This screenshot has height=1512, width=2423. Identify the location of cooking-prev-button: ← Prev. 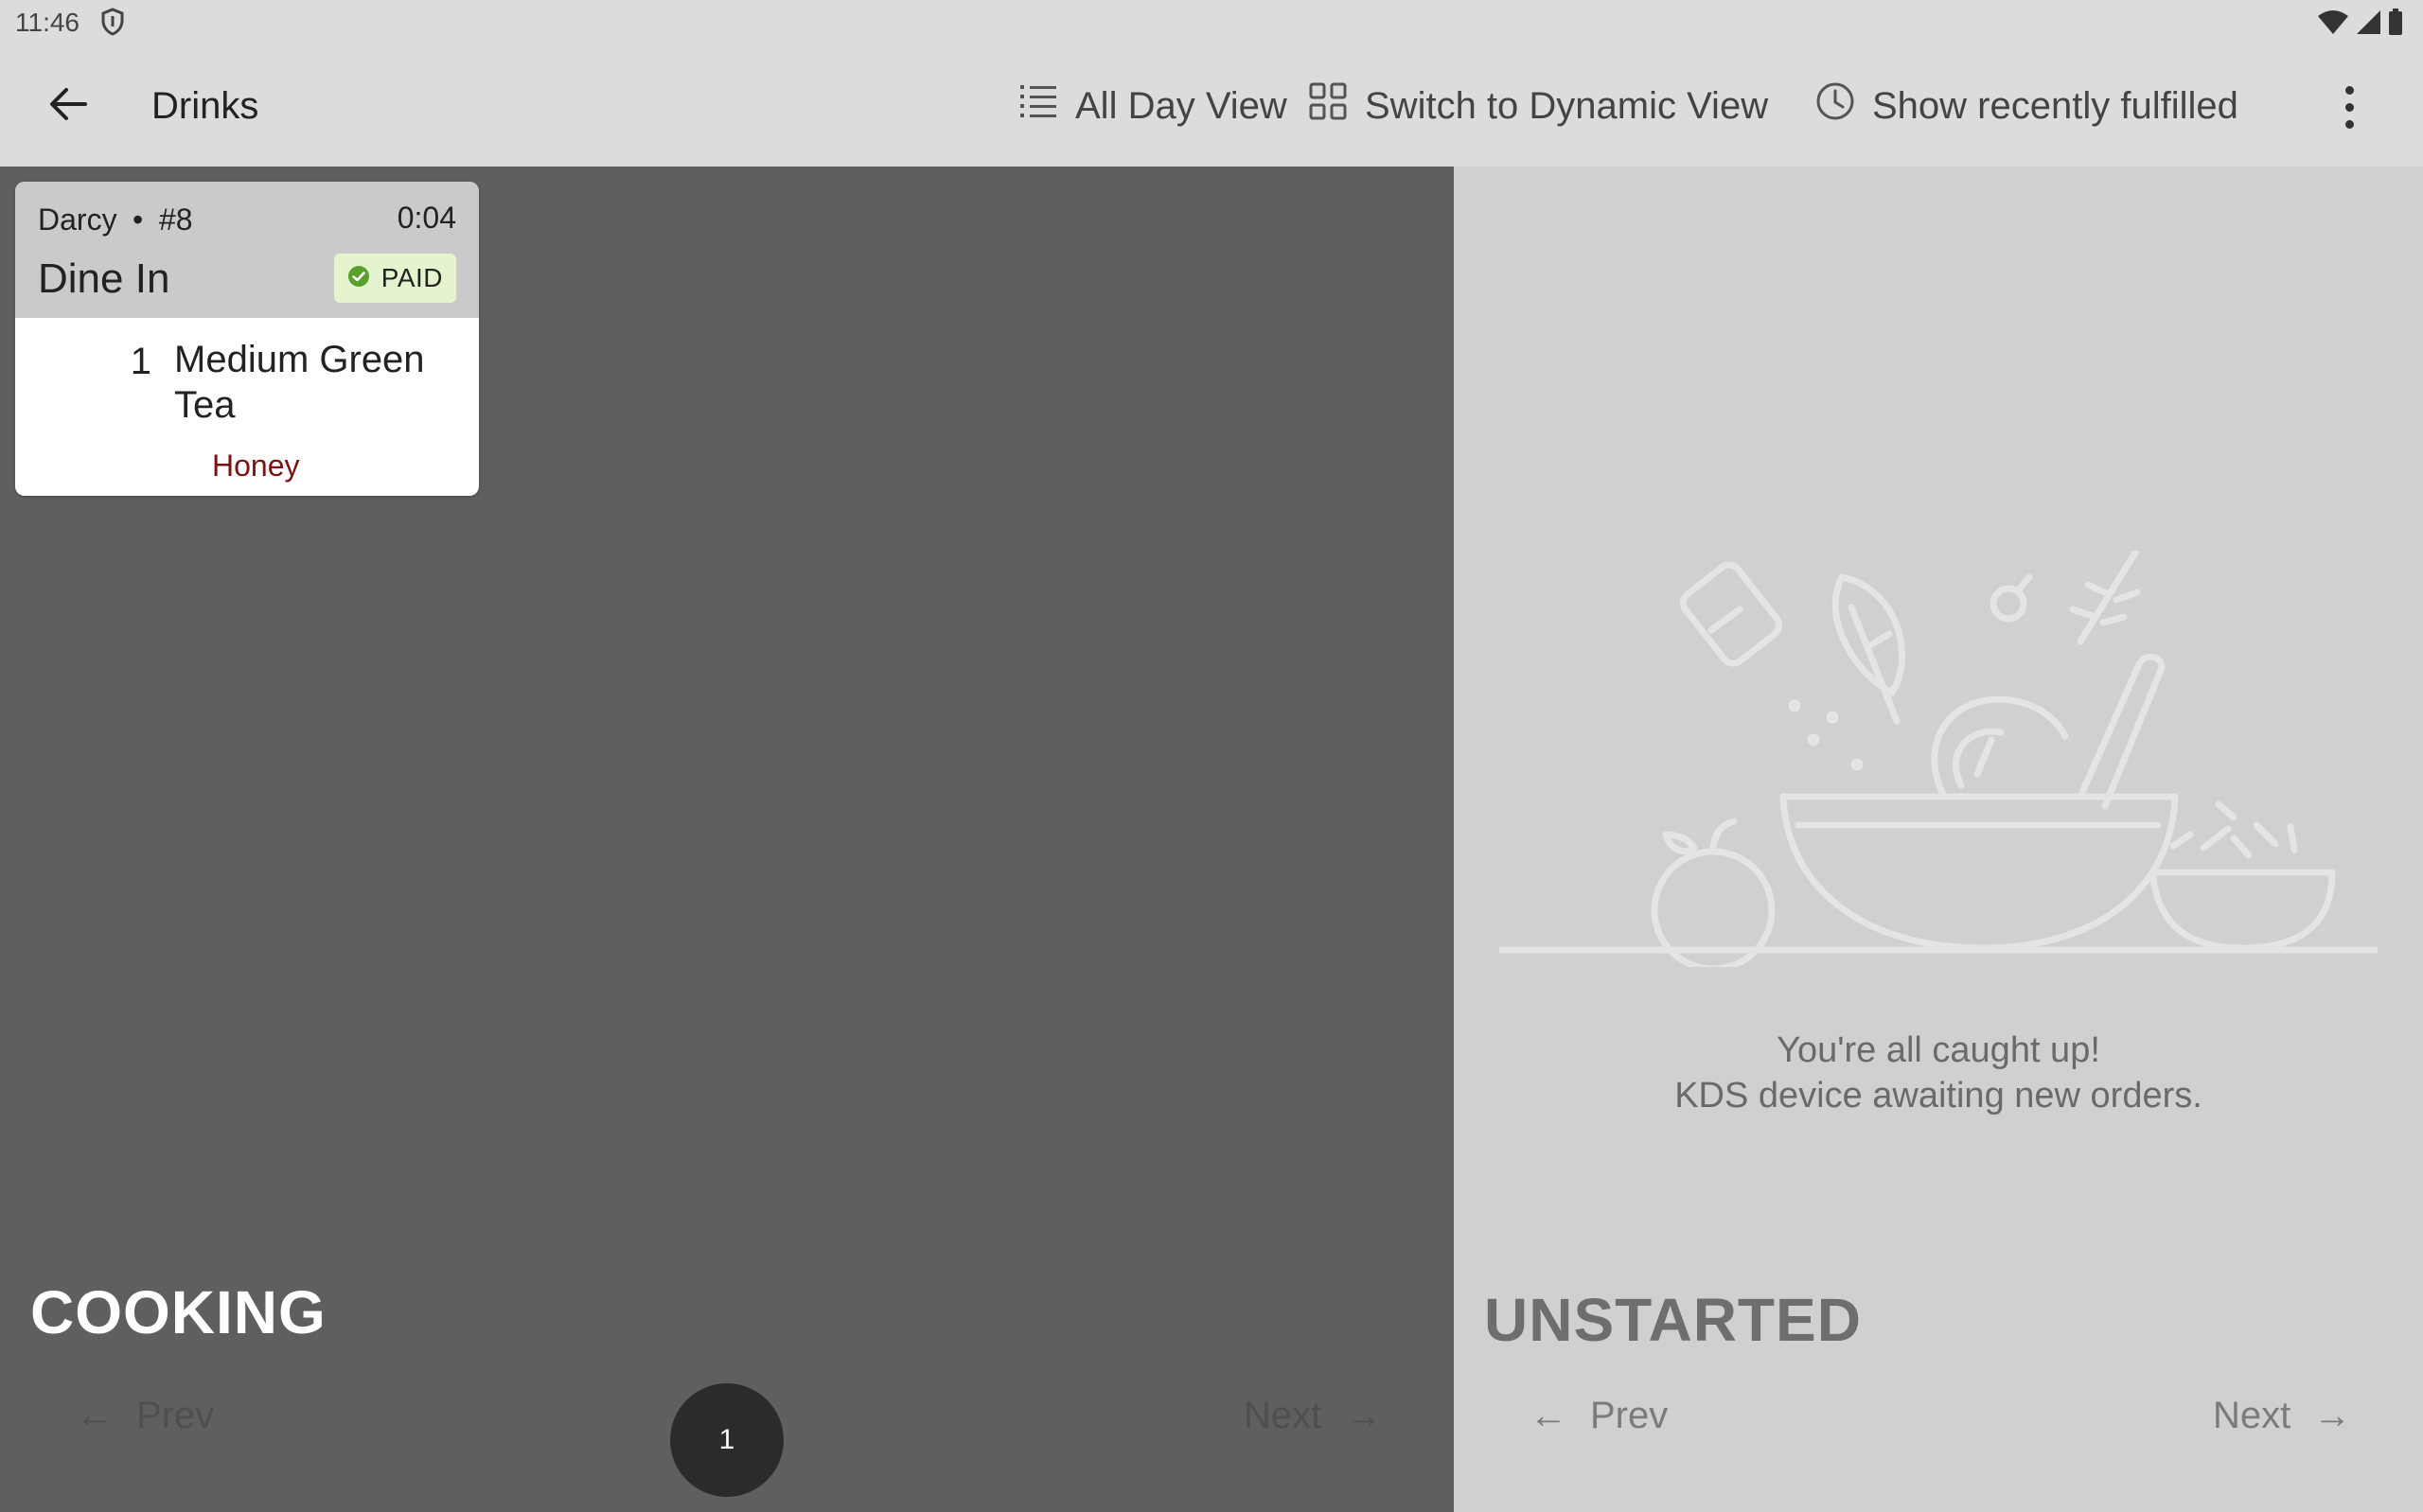
(145, 1415).